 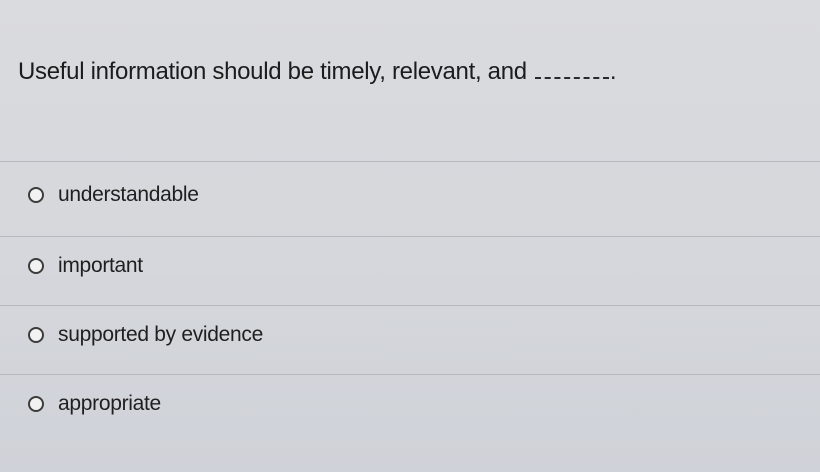 I want to click on option-appropriate: appropriate, so click(x=94, y=404).